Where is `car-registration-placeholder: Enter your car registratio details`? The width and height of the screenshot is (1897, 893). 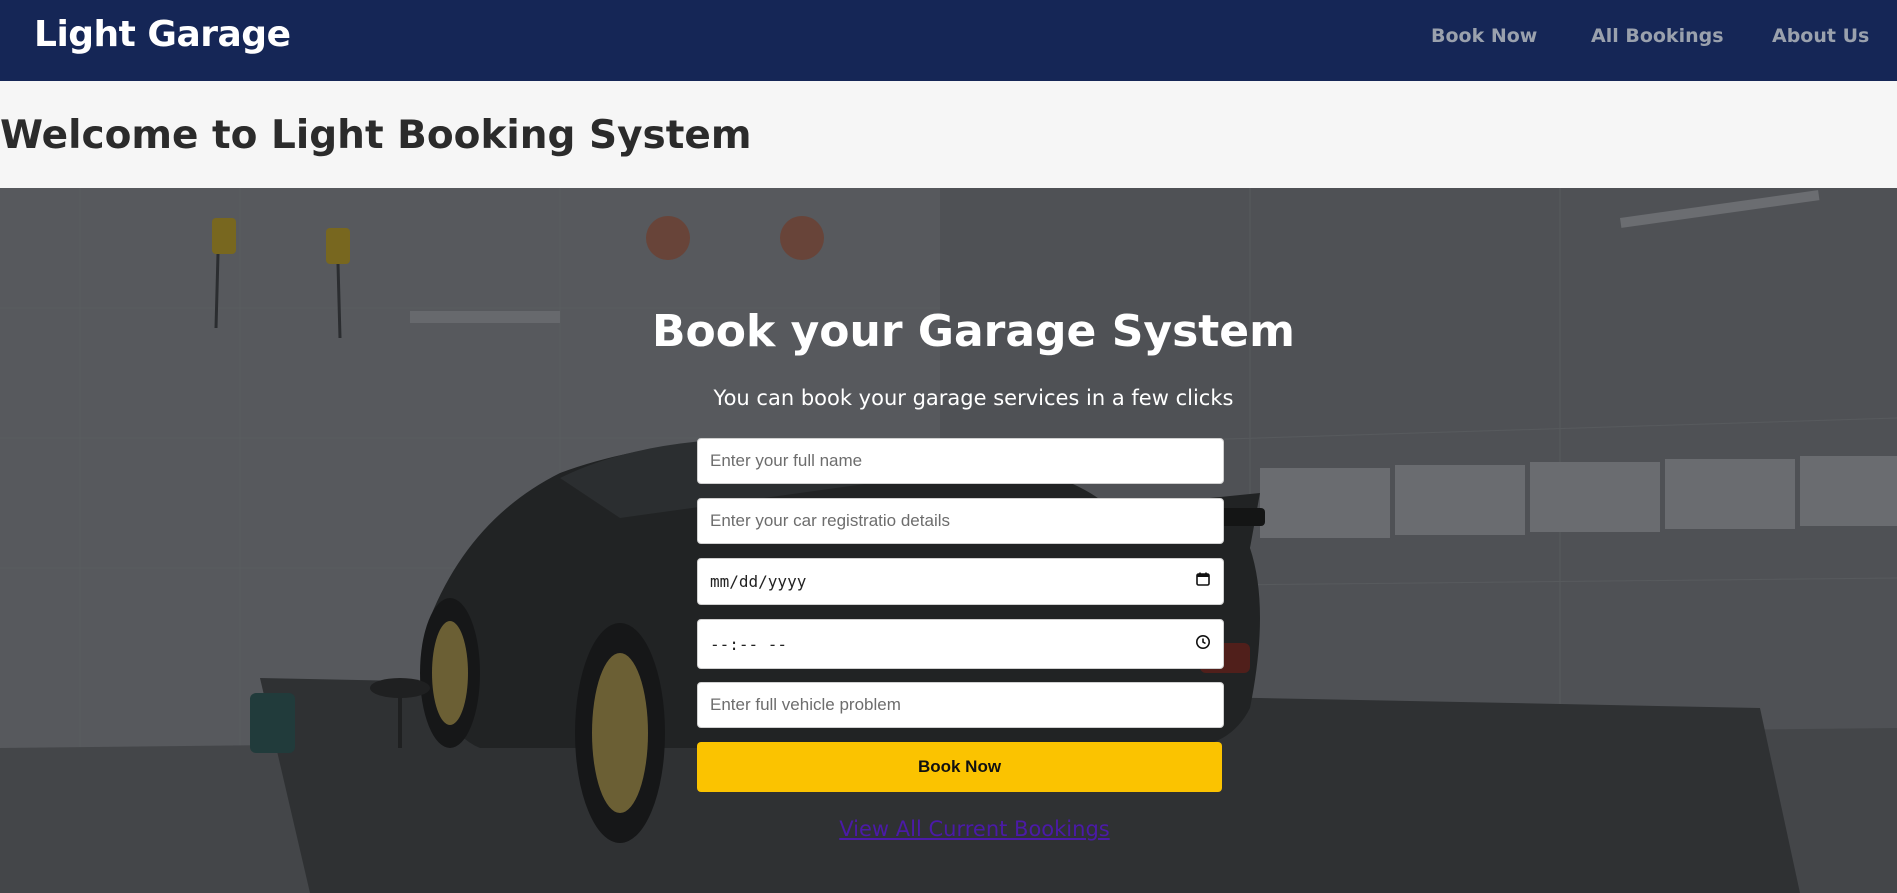 car-registration-placeholder: Enter your car registratio details is located at coordinates (830, 520).